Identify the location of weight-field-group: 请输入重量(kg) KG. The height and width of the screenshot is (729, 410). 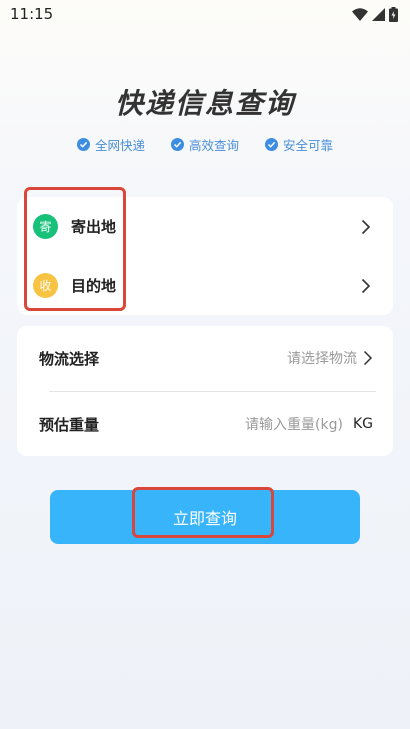
(309, 424).